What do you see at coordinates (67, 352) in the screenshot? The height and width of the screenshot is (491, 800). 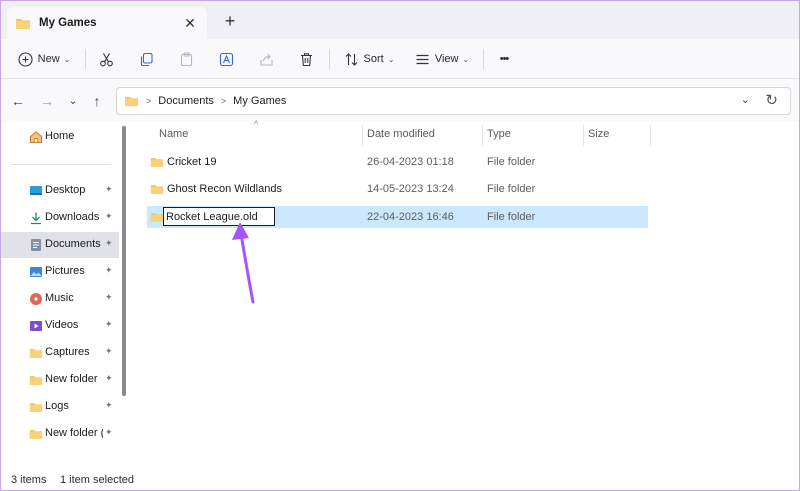 I see `sidebar-item-label: Captures` at bounding box center [67, 352].